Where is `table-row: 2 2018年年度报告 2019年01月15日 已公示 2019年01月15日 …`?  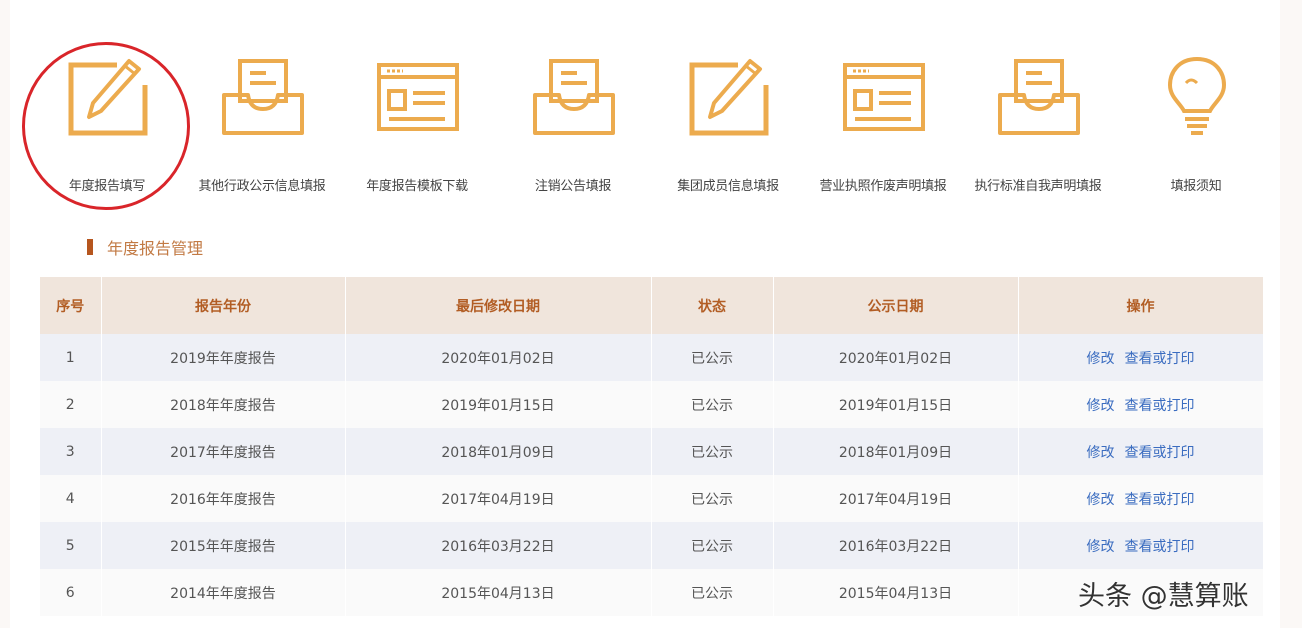
table-row: 2 2018年年度报告 2019年01月15日 已公示 2019年01月15日 … is located at coordinates (652, 404).